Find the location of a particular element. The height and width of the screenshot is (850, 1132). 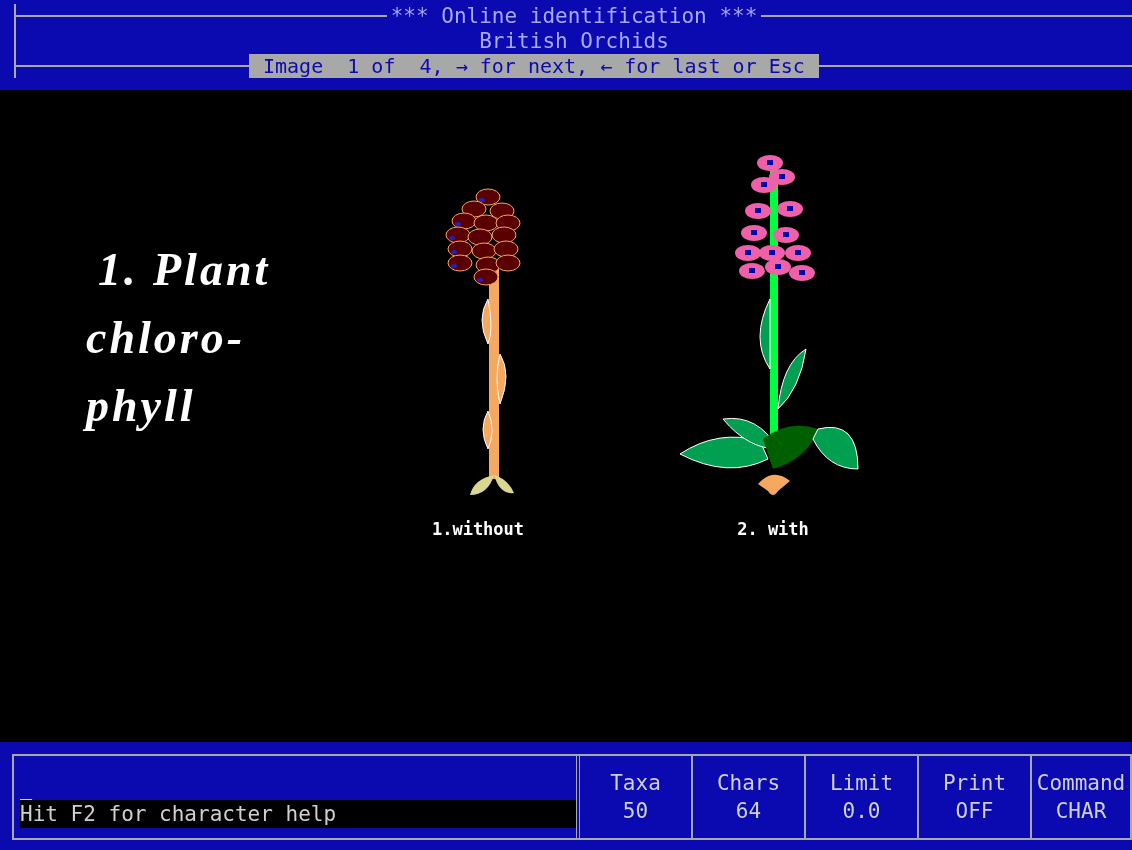

status-value: CHAR is located at coordinates (1081, 811).